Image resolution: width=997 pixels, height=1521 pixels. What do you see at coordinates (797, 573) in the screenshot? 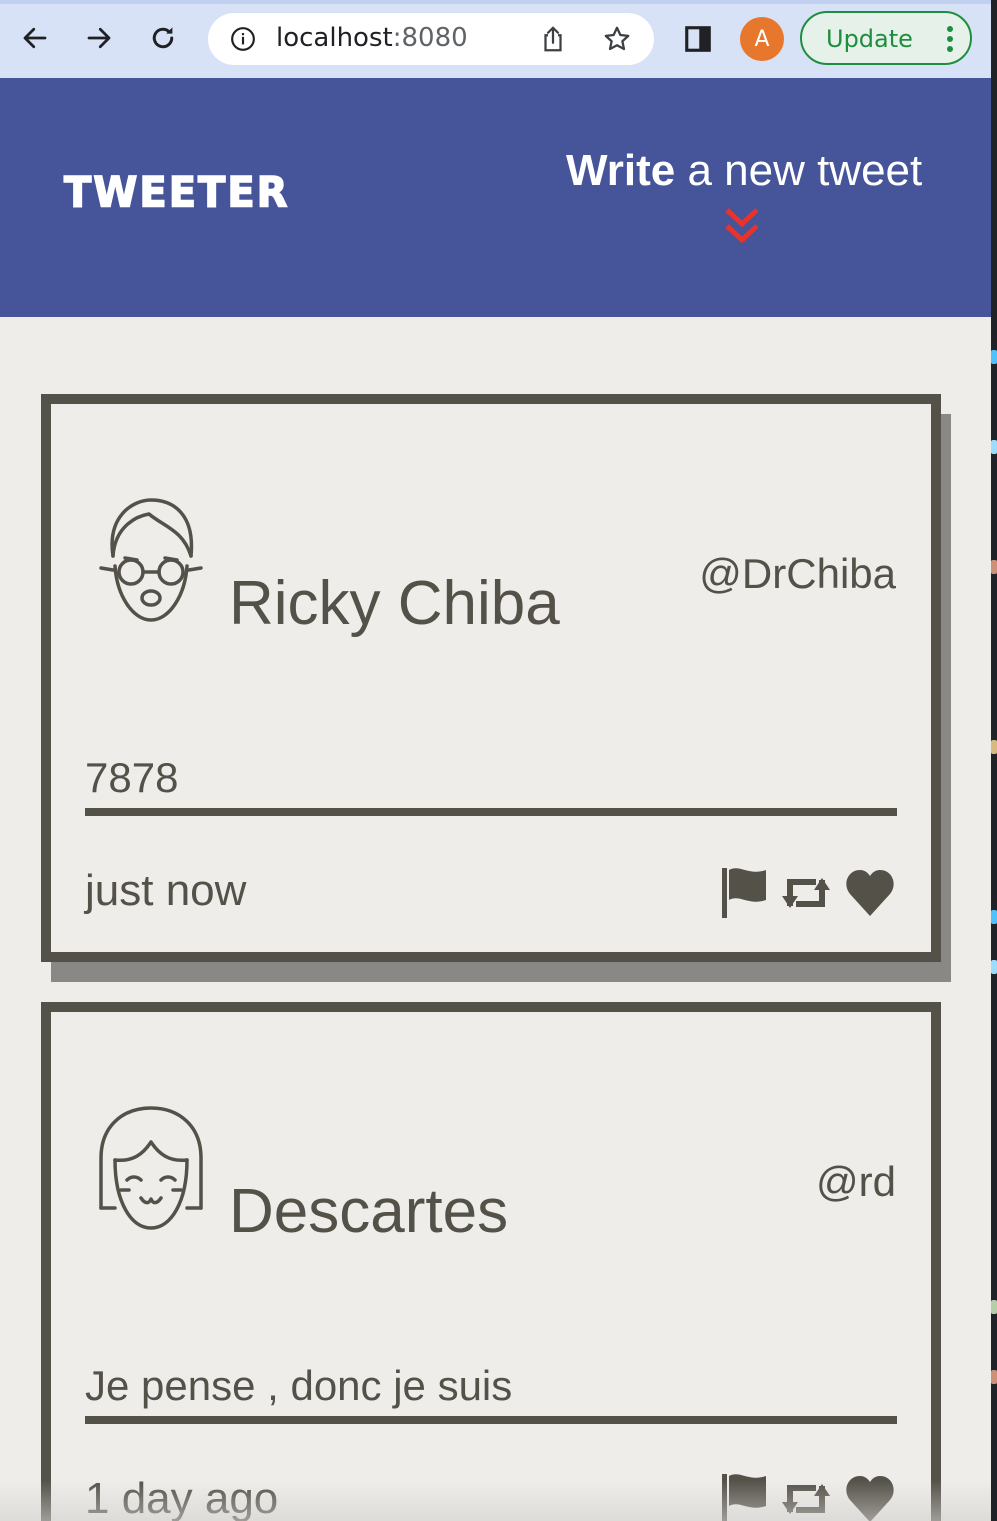
I see `tweet-author-handle: @DrChiba` at bounding box center [797, 573].